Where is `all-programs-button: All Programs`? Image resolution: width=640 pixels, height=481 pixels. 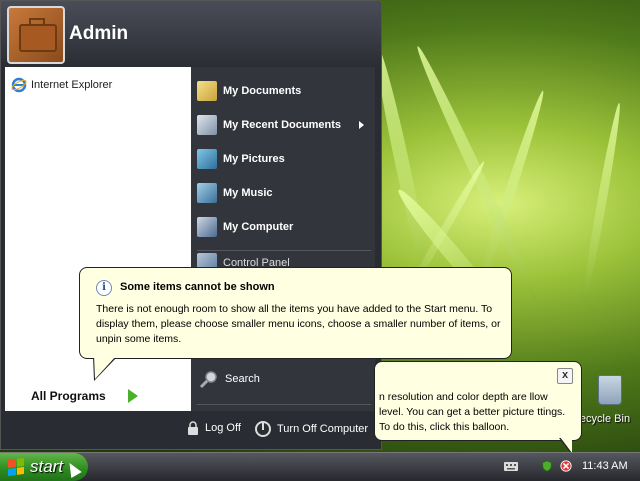 all-programs-button: All Programs is located at coordinates (84, 396).